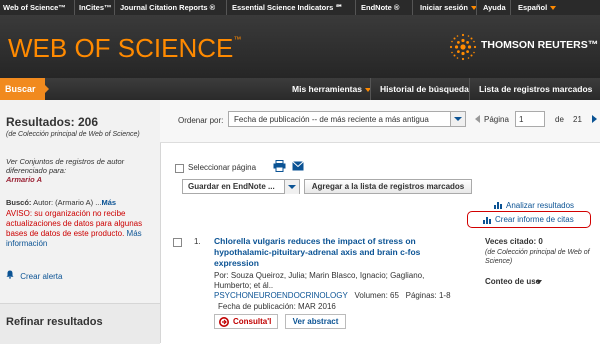 The width and height of the screenshot is (600, 344). What do you see at coordinates (34, 7) in the screenshot?
I see `topbar-link-wos: Web of Science™` at bounding box center [34, 7].